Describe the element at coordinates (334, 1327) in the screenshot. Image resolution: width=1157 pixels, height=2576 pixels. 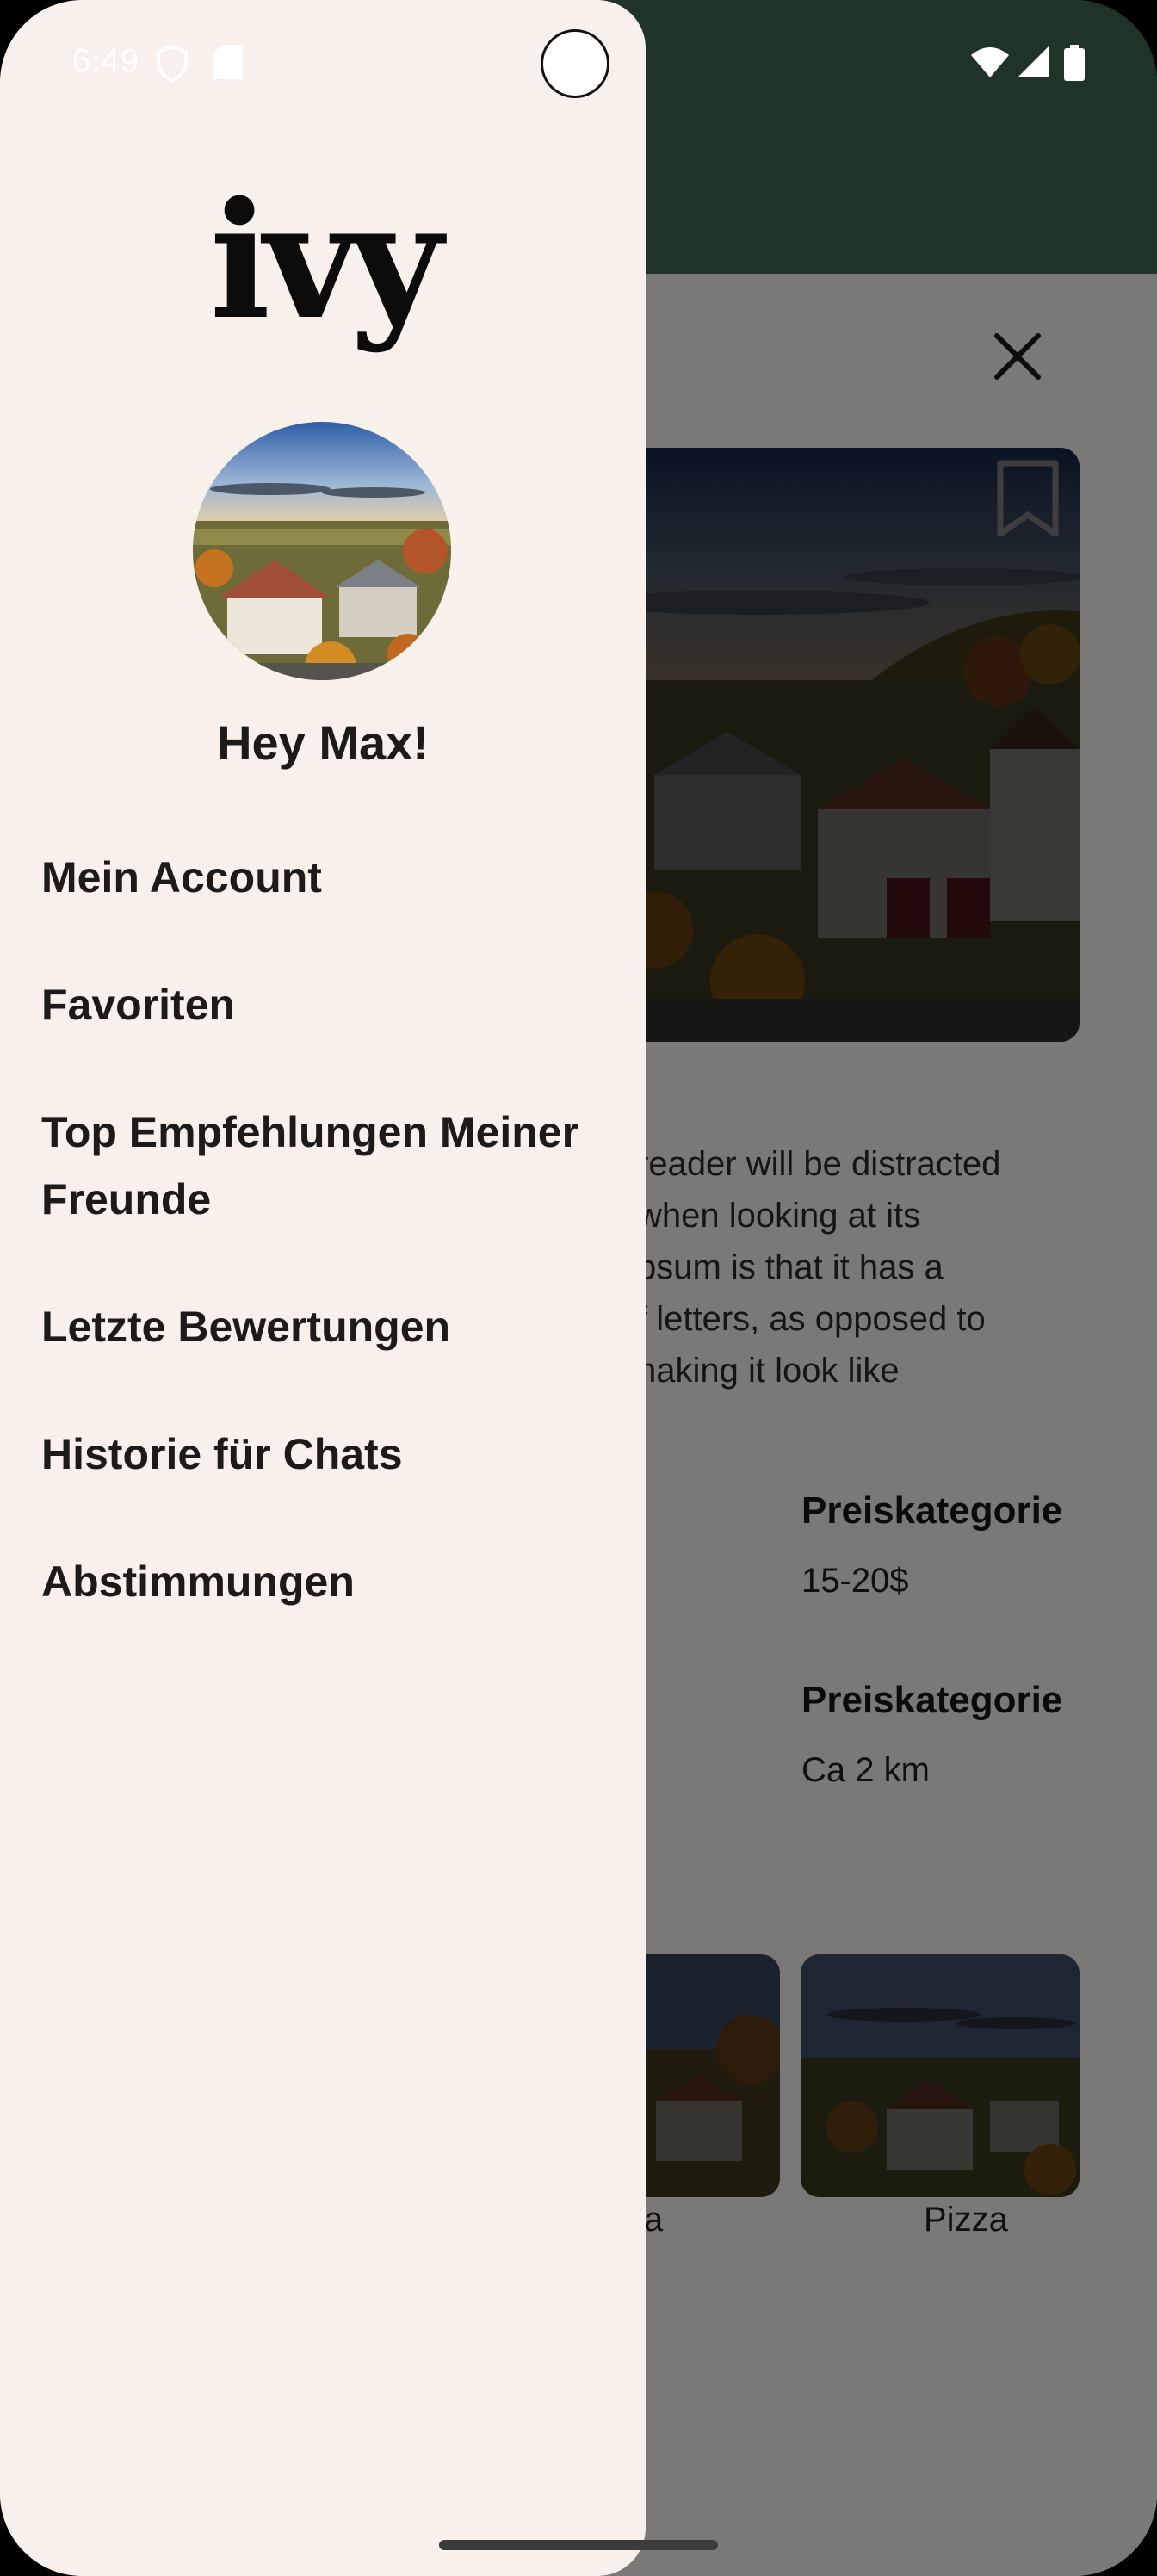
I see `menu-item-recent-reviews: Letzte Bewertungen` at that location.